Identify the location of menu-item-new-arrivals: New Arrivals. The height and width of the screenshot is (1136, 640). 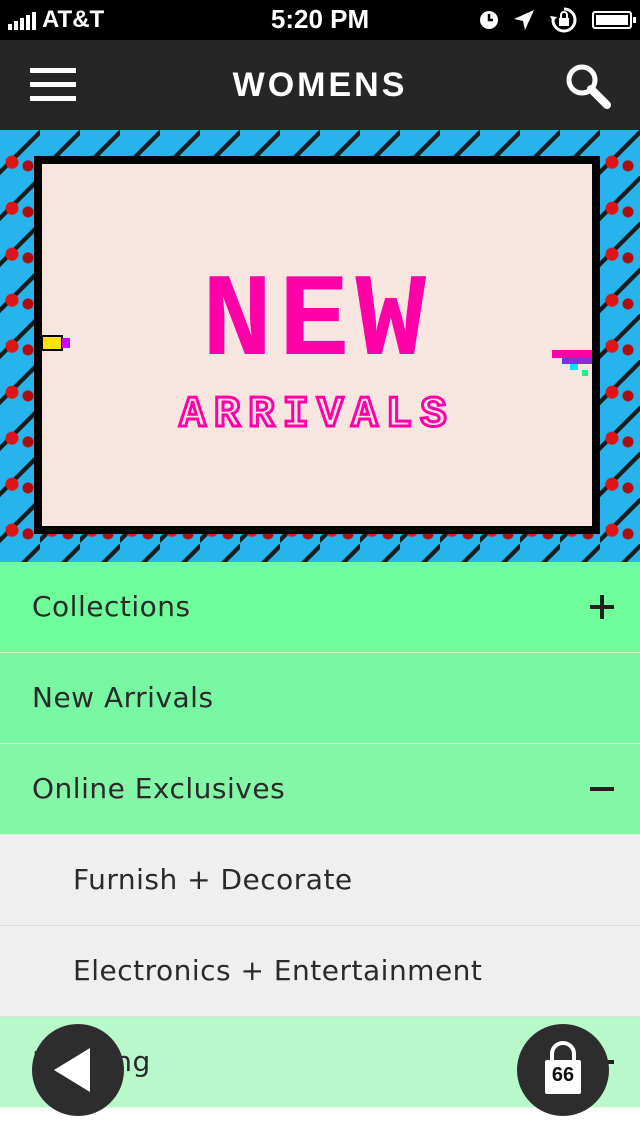
(320, 698).